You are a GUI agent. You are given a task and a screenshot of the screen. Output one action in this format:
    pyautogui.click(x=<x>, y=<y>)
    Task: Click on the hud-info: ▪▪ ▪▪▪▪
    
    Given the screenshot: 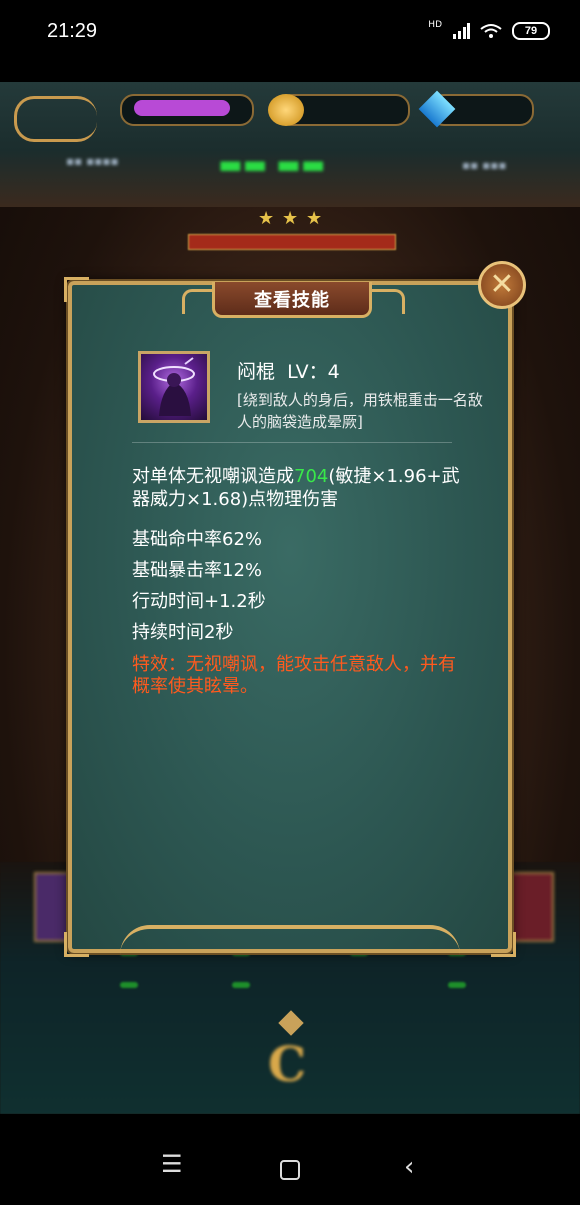 What is the action you would take?
    pyautogui.click(x=92, y=161)
    